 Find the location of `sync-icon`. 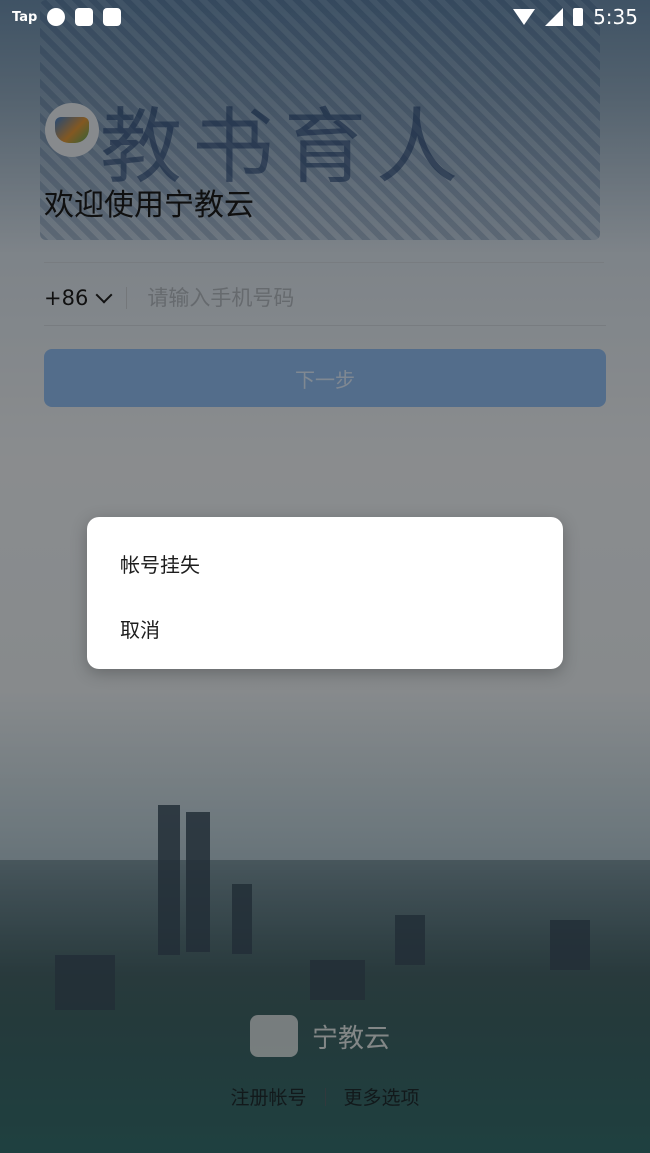

sync-icon is located at coordinates (56, 17).